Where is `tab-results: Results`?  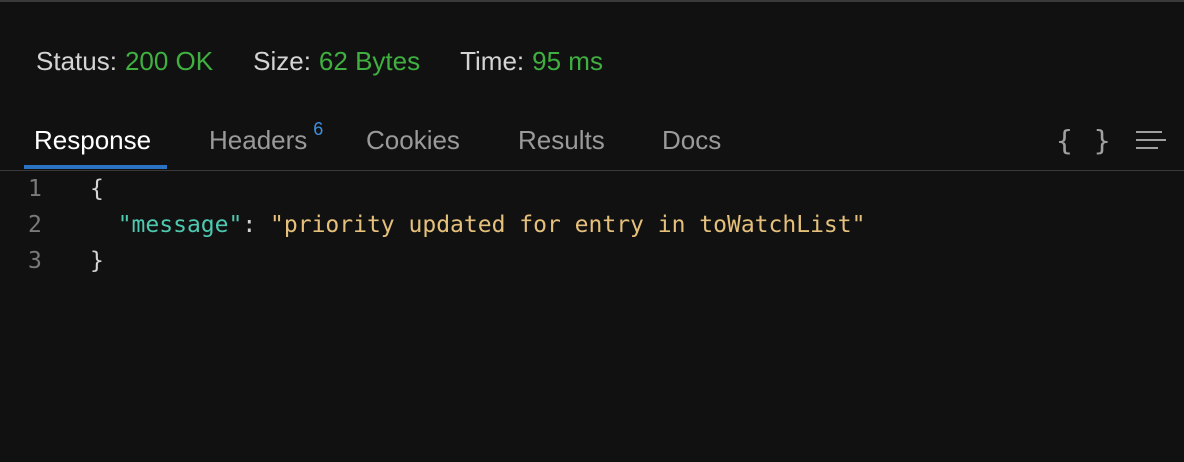 tab-results: Results is located at coordinates (561, 140).